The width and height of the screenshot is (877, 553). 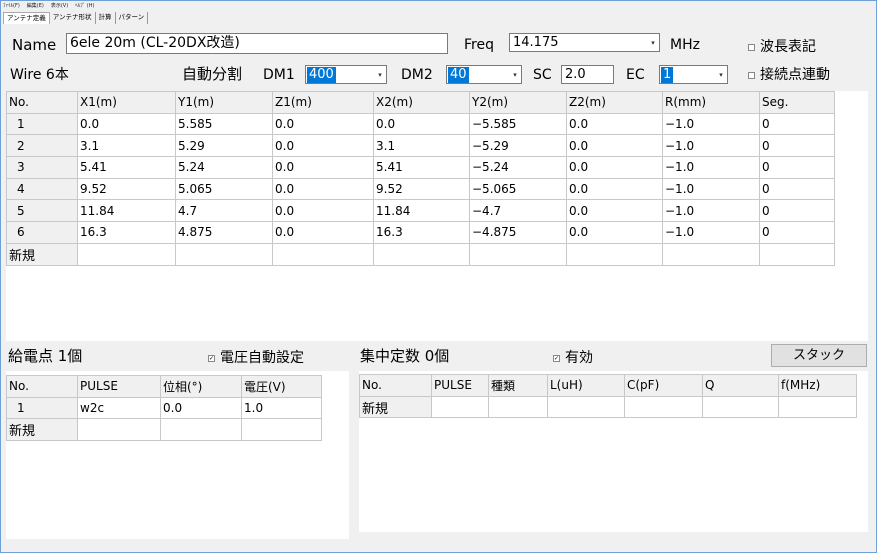 I want to click on dm1-combo: 400 ▾, so click(x=346, y=74).